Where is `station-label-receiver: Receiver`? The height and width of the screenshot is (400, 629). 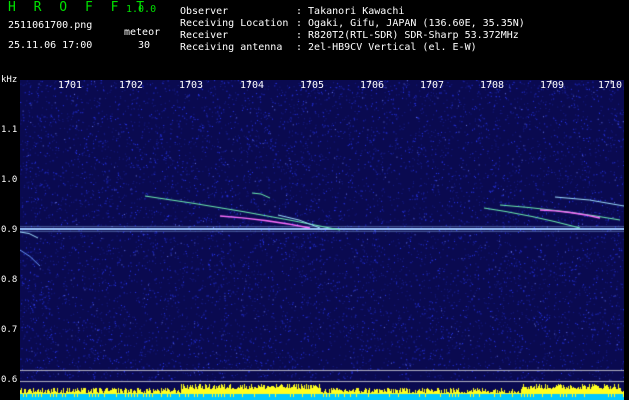
station-label-receiver: Receiver is located at coordinates (204, 35).